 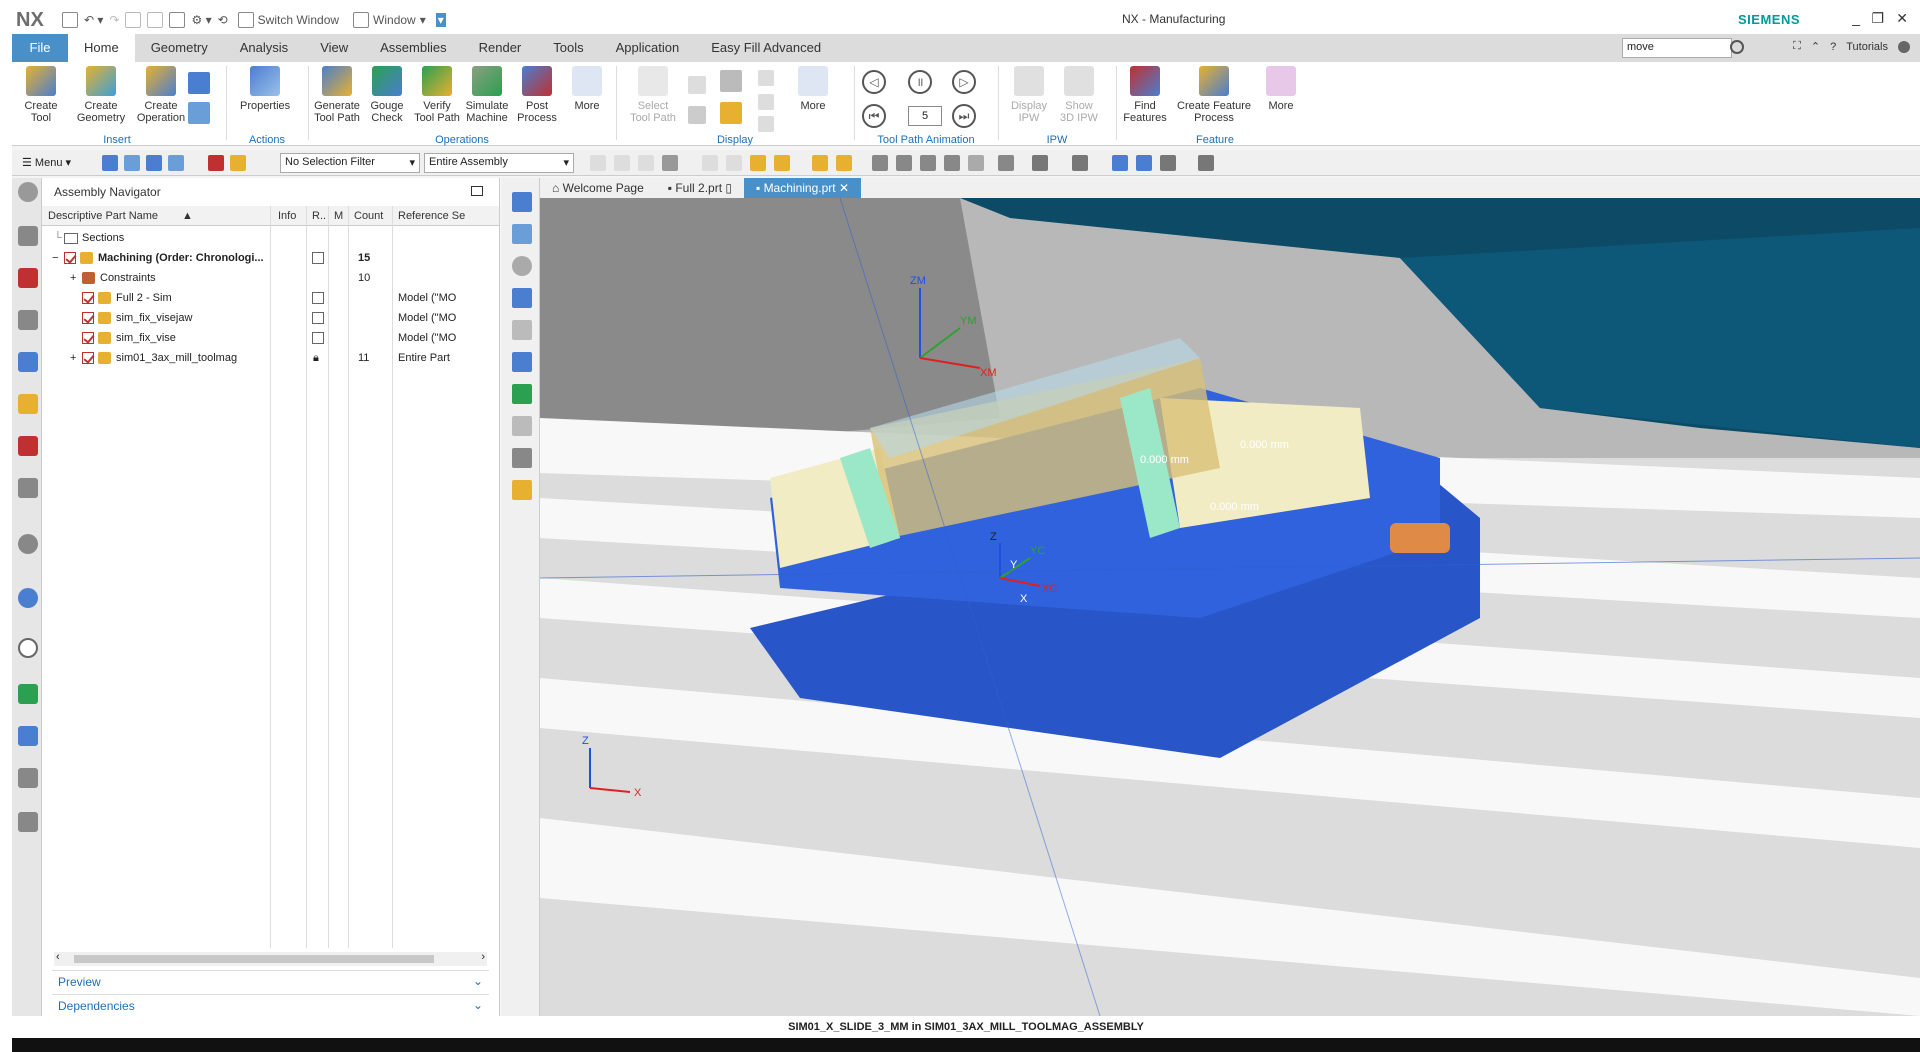 What do you see at coordinates (28, 404) in the screenshot?
I see `machine-tool-navigator-icon` at bounding box center [28, 404].